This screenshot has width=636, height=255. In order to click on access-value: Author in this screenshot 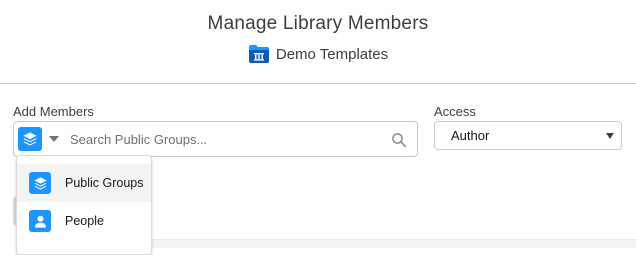, I will do `click(470, 135)`.